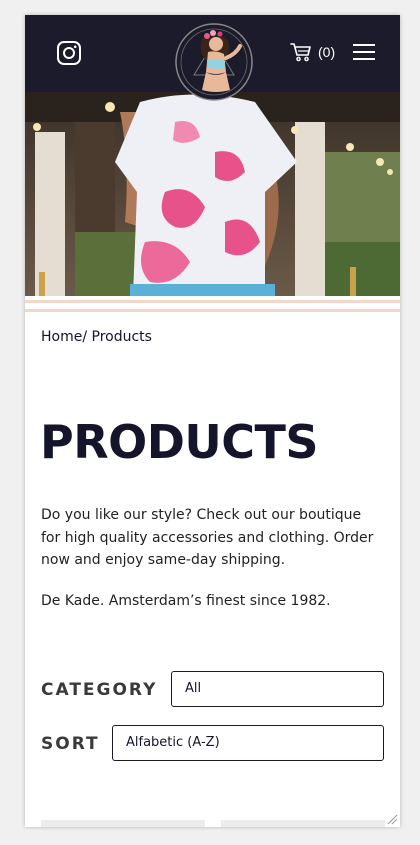 The height and width of the screenshot is (845, 420). I want to click on category-select: All, so click(277, 689).